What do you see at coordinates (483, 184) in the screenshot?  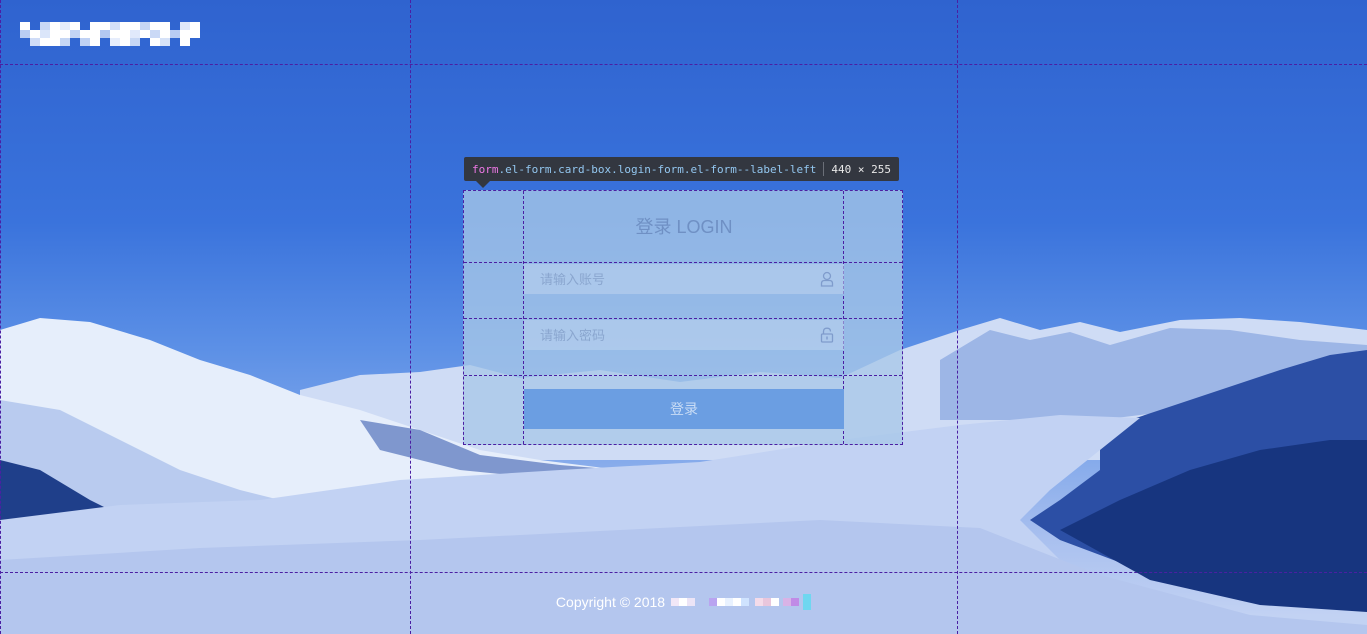 I see `tooltip-arrow` at bounding box center [483, 184].